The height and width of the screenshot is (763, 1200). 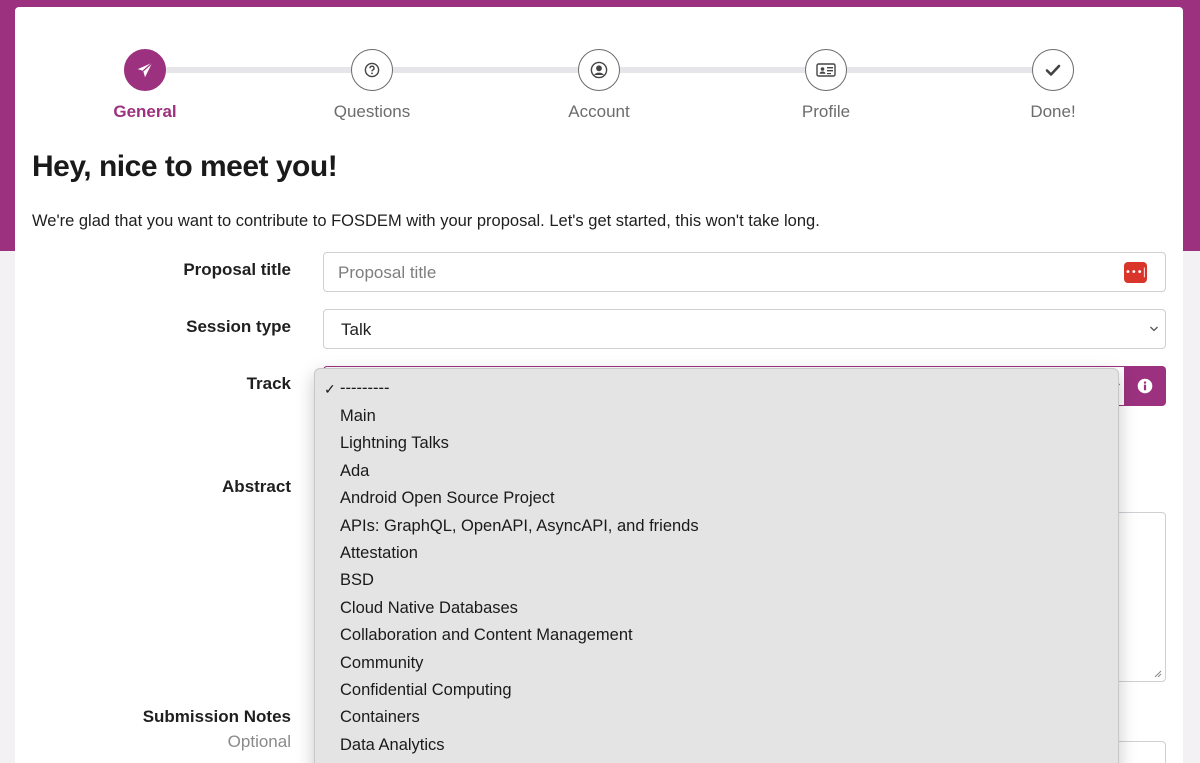 What do you see at coordinates (364, 388) in the screenshot?
I see `dropdown-option: ---------` at bounding box center [364, 388].